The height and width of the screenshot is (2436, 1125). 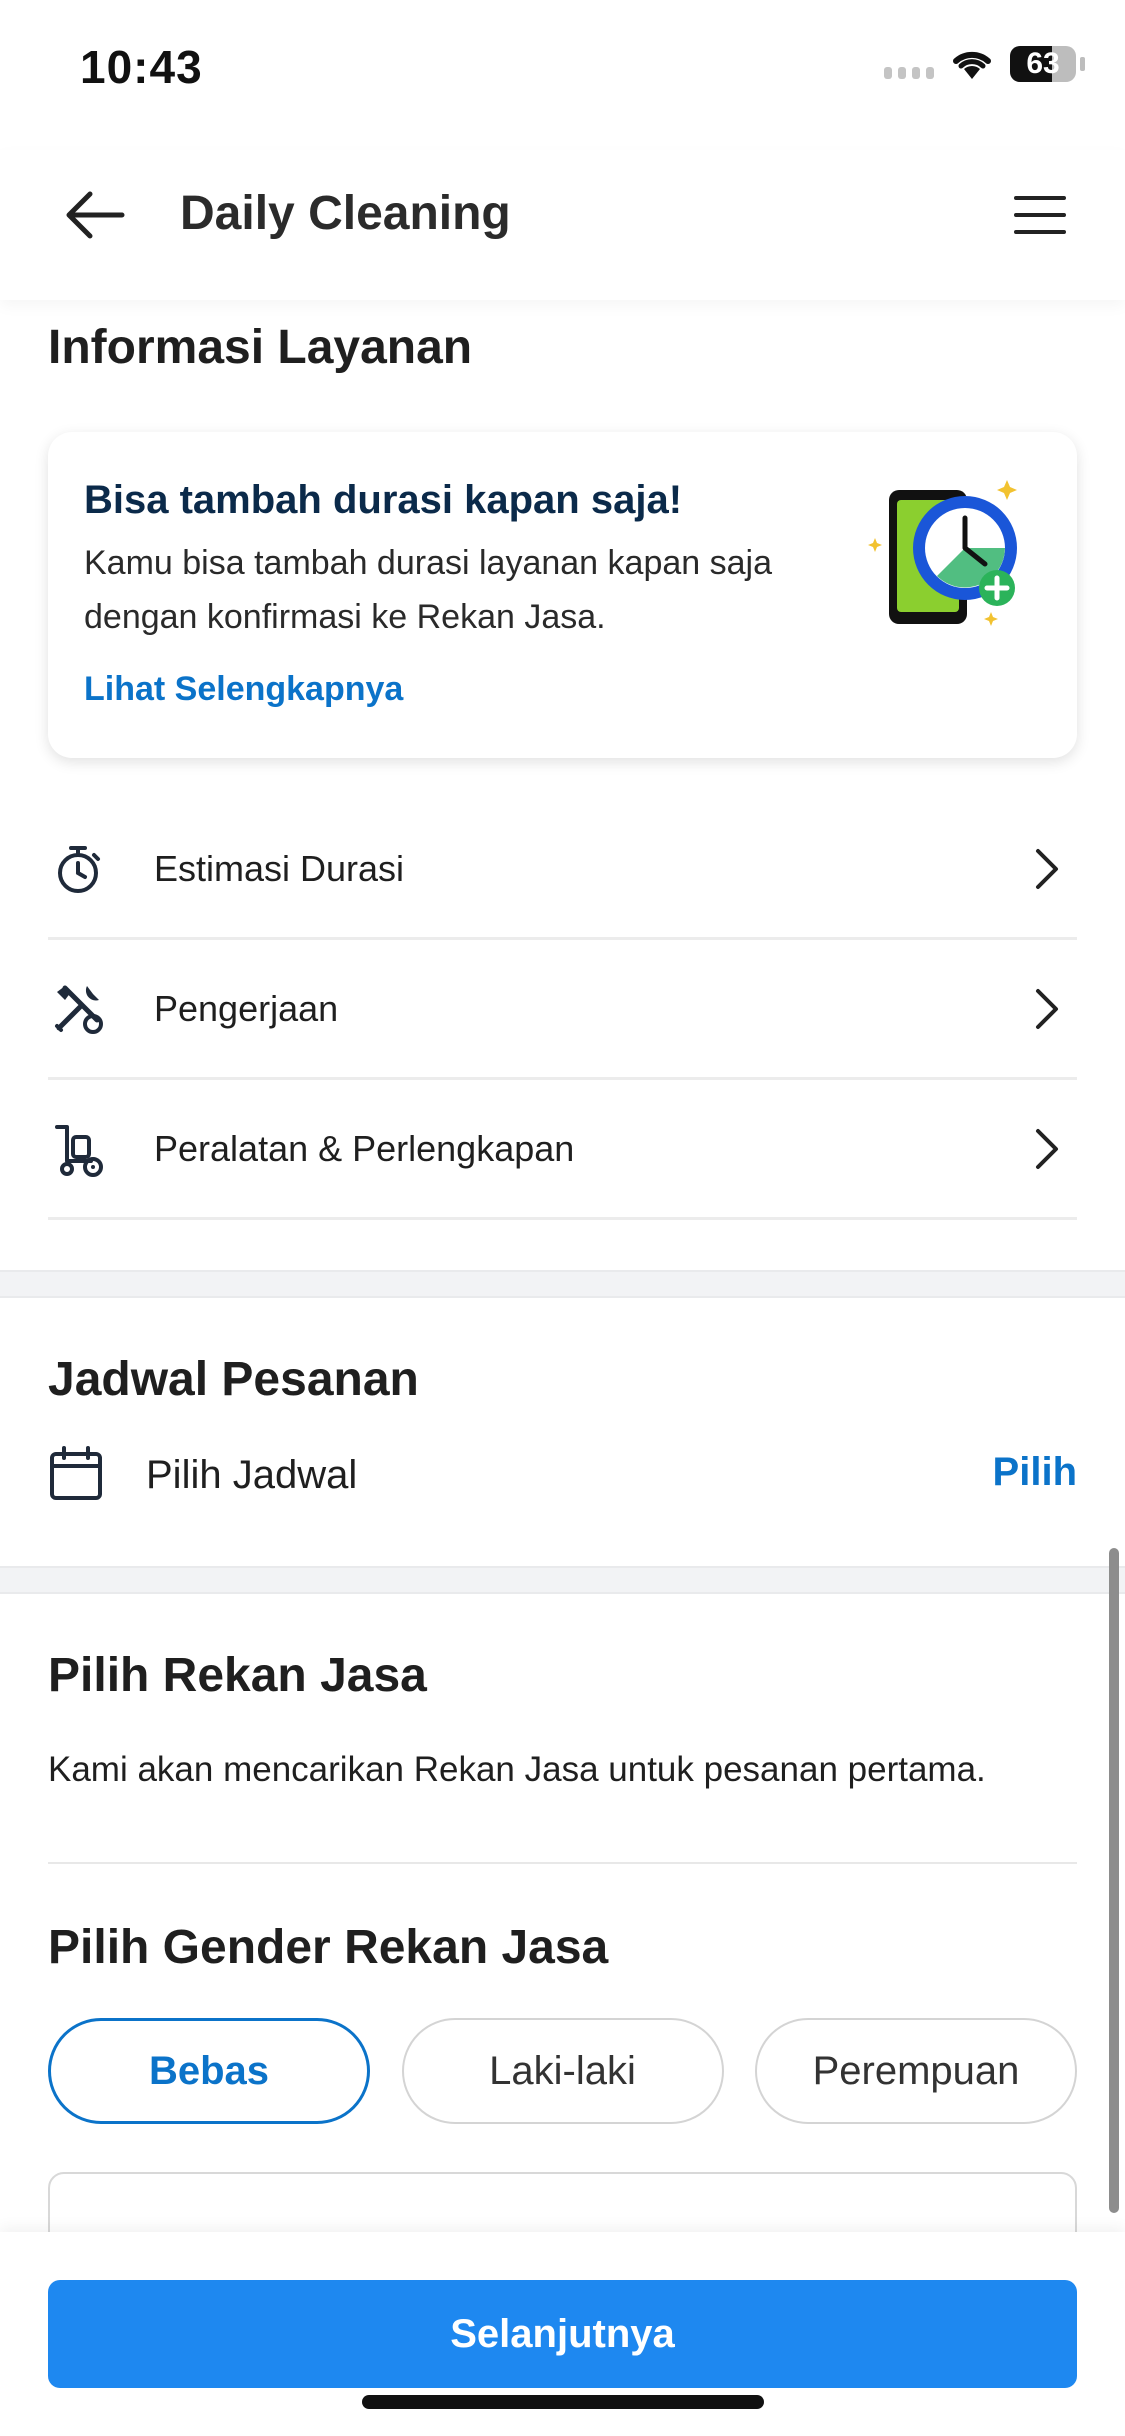 I want to click on gender-title: Pilih Gender Rekan Jasa, so click(x=328, y=1947).